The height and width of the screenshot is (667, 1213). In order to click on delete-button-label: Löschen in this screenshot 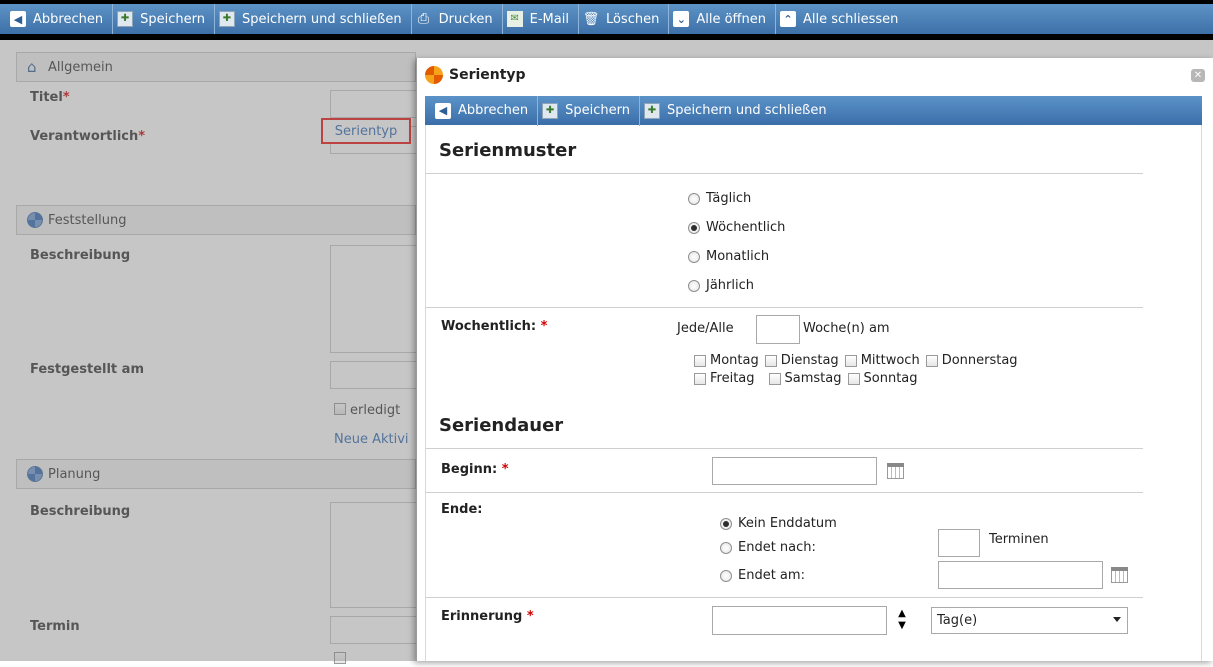, I will do `click(632, 19)`.